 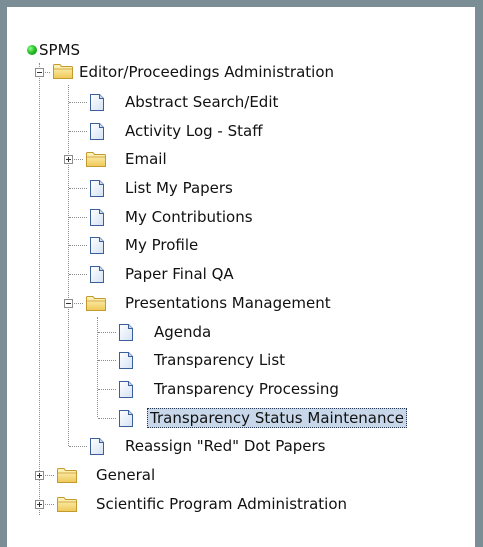 I want to click on tree-item-reassign-red-dot-papers: Reassign "Red" Dot Papers, so click(x=225, y=446).